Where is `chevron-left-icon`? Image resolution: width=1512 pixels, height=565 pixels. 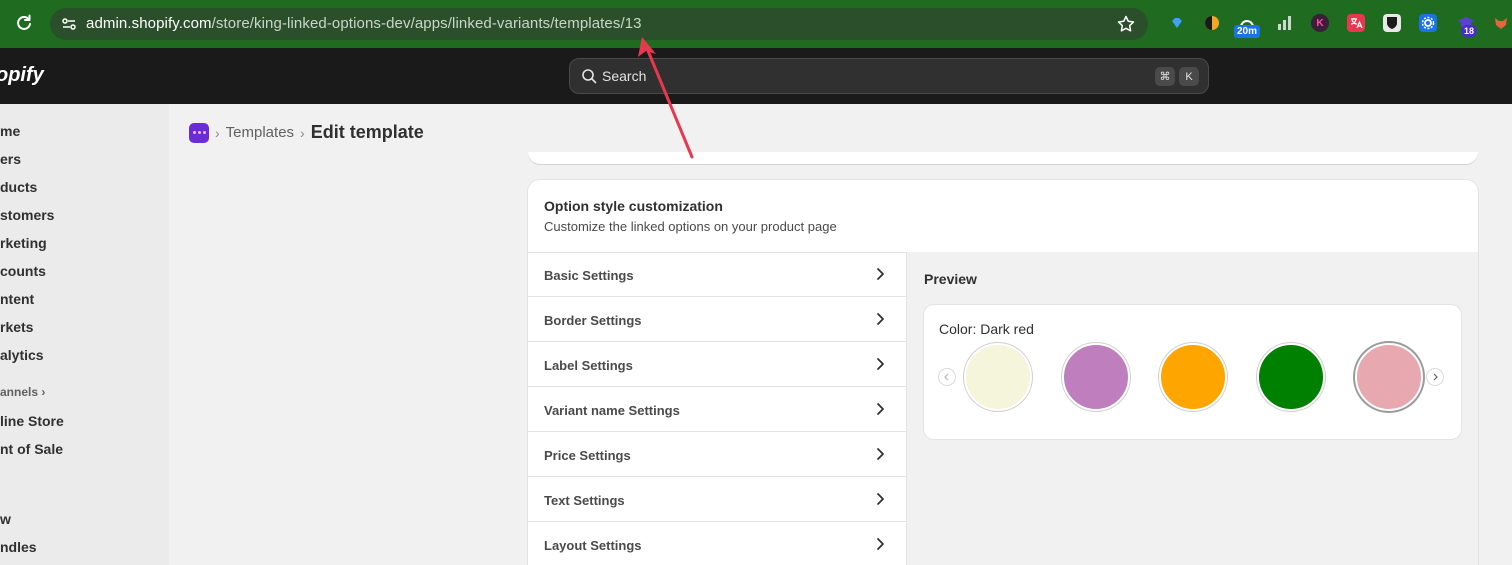
chevron-left-icon is located at coordinates (946, 377).